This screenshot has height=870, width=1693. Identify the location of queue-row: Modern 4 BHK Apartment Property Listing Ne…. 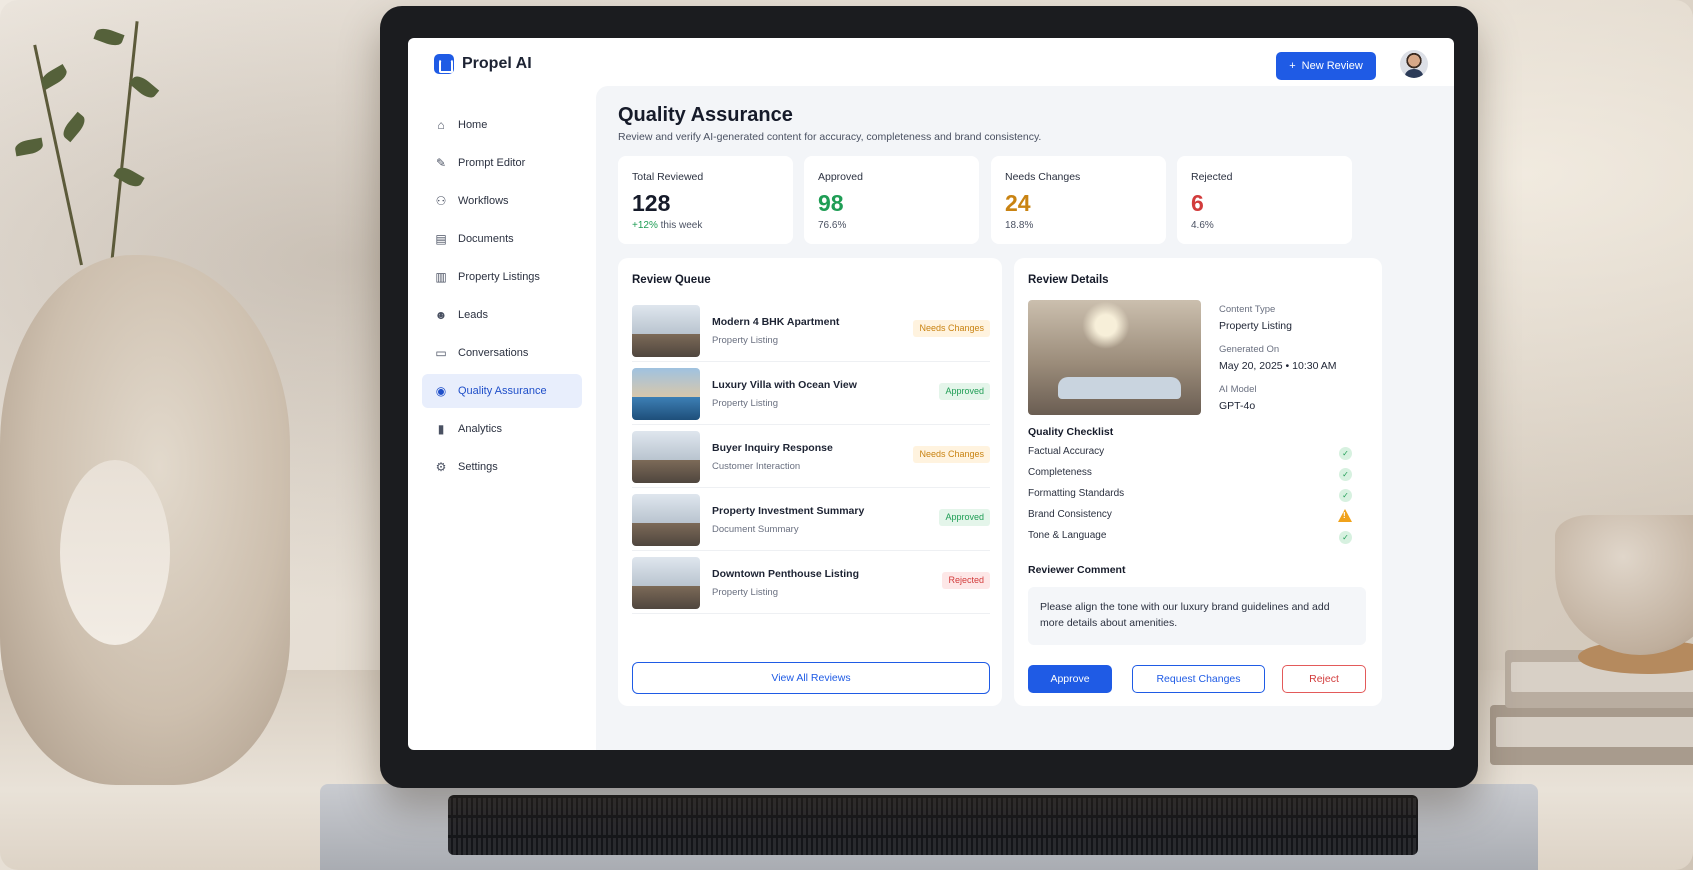
(811, 331).